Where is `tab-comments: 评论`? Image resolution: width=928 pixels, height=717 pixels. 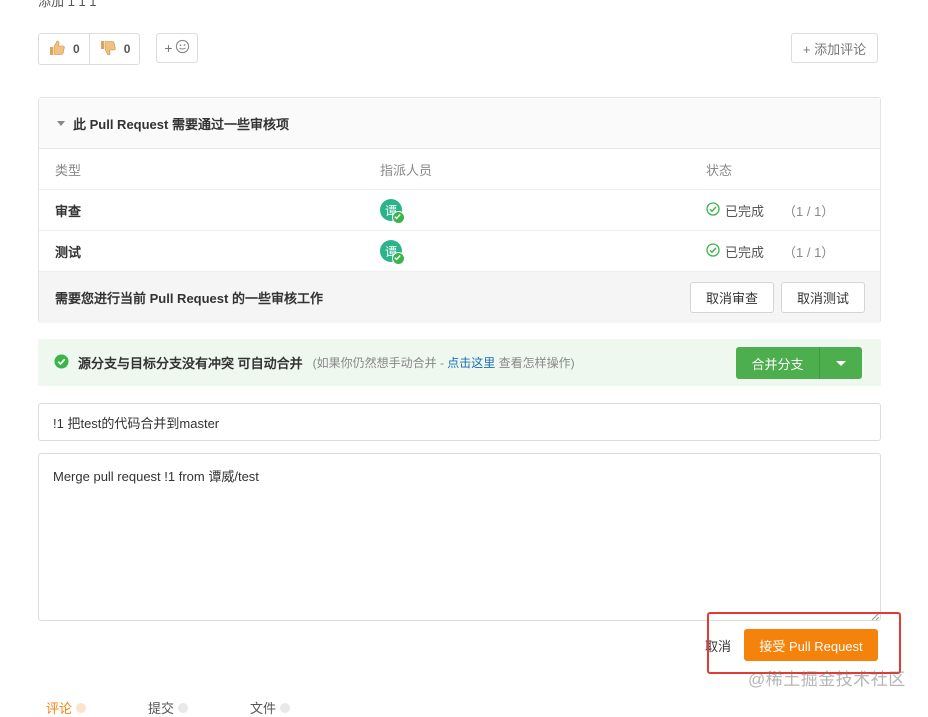
tab-comments: 评论 is located at coordinates (97, 707).